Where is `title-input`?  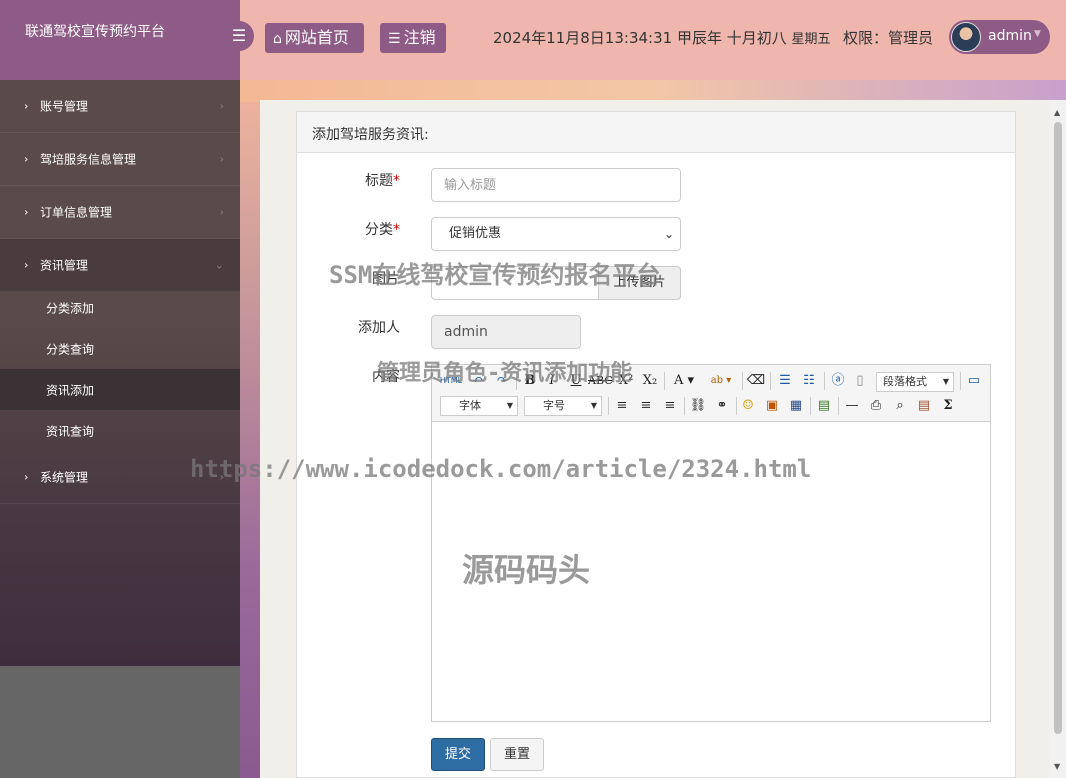 title-input is located at coordinates (556, 185).